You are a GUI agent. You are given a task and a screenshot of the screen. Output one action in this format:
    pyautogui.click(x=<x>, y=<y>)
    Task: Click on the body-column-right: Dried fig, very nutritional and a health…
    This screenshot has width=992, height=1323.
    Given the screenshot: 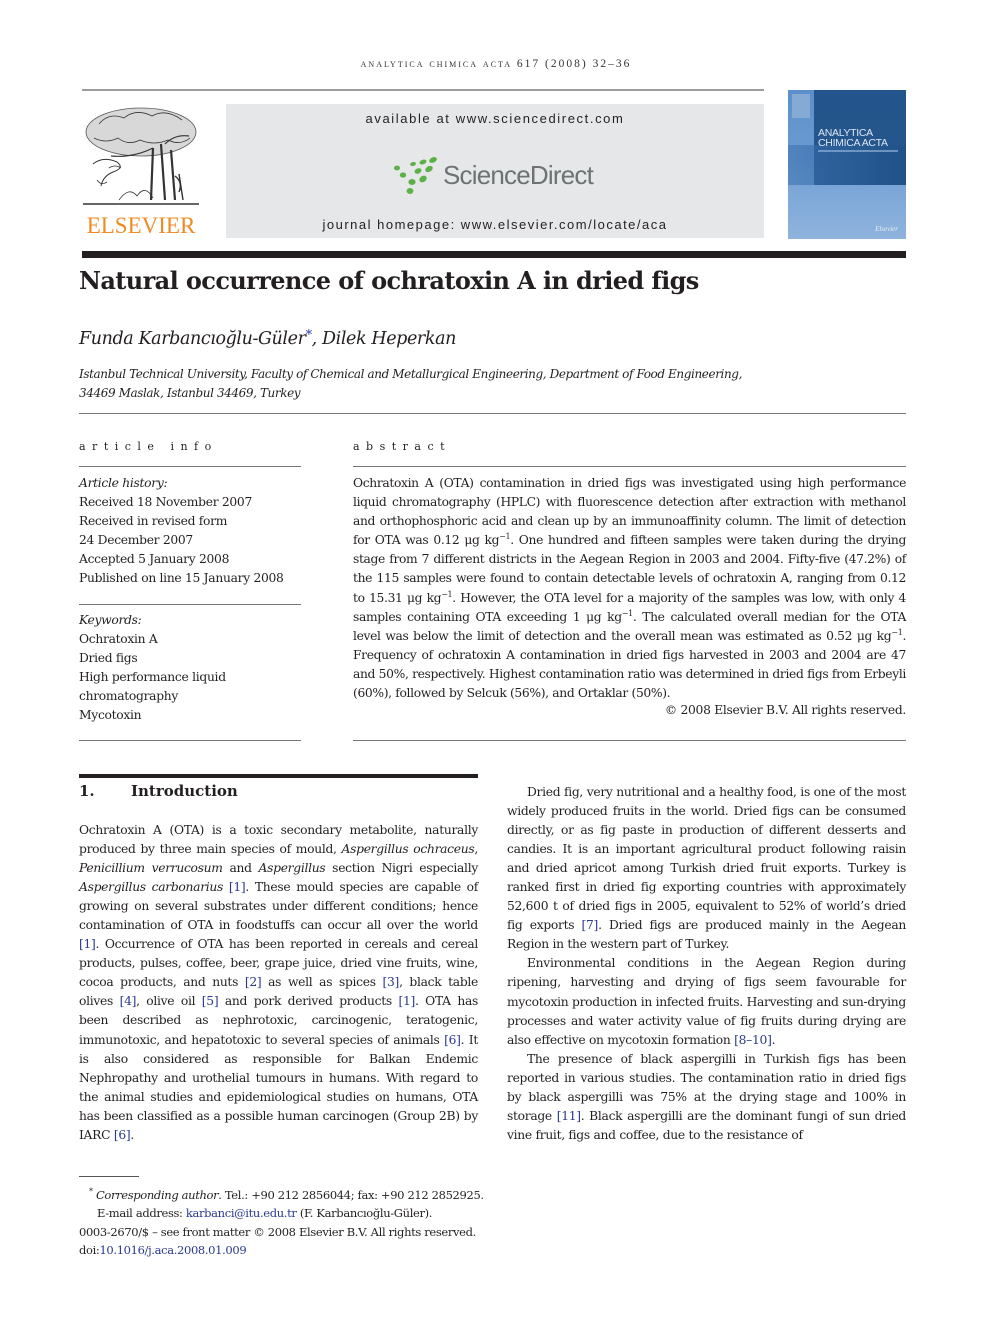 What is the action you would take?
    pyautogui.click(x=706, y=964)
    